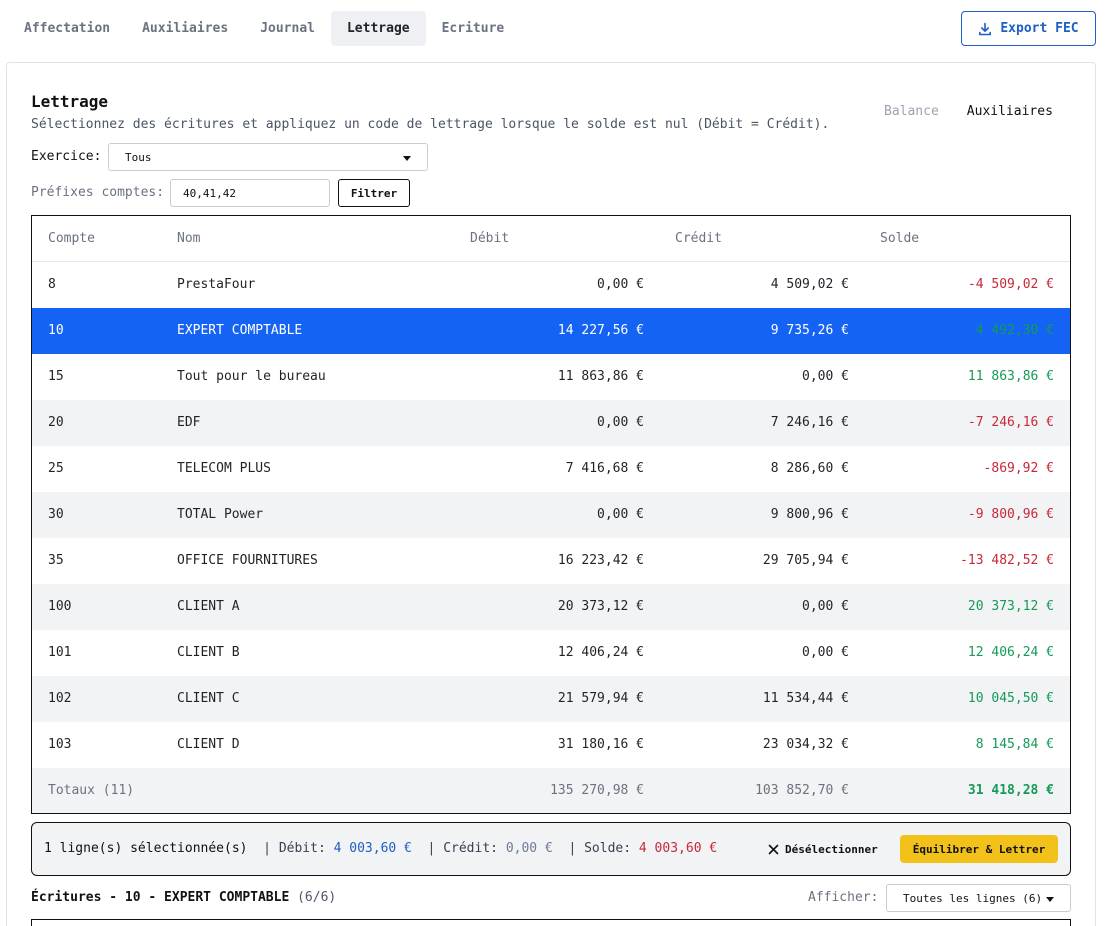 The height and width of the screenshot is (926, 1113). Describe the element at coordinates (911, 111) in the screenshot. I see `view-balance: Balance` at that location.